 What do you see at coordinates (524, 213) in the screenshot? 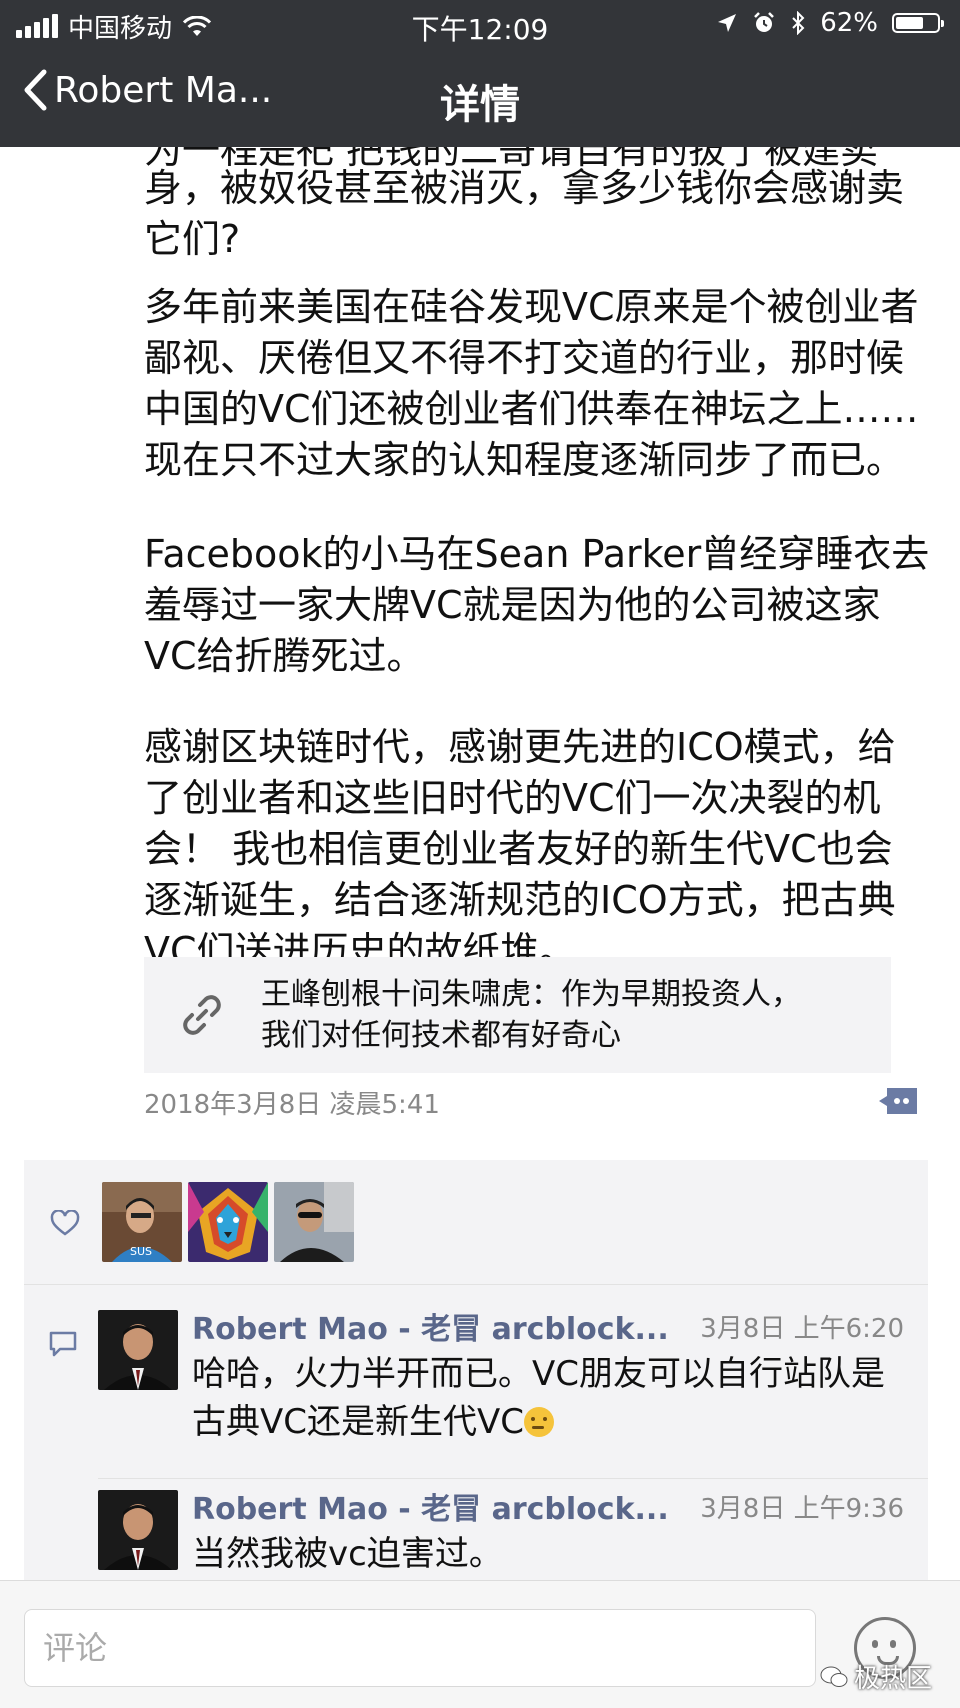
I see `post-paragraph: 身，被奴役甚至被消灭，拿多少钱你会感谢卖 它们?` at bounding box center [524, 213].